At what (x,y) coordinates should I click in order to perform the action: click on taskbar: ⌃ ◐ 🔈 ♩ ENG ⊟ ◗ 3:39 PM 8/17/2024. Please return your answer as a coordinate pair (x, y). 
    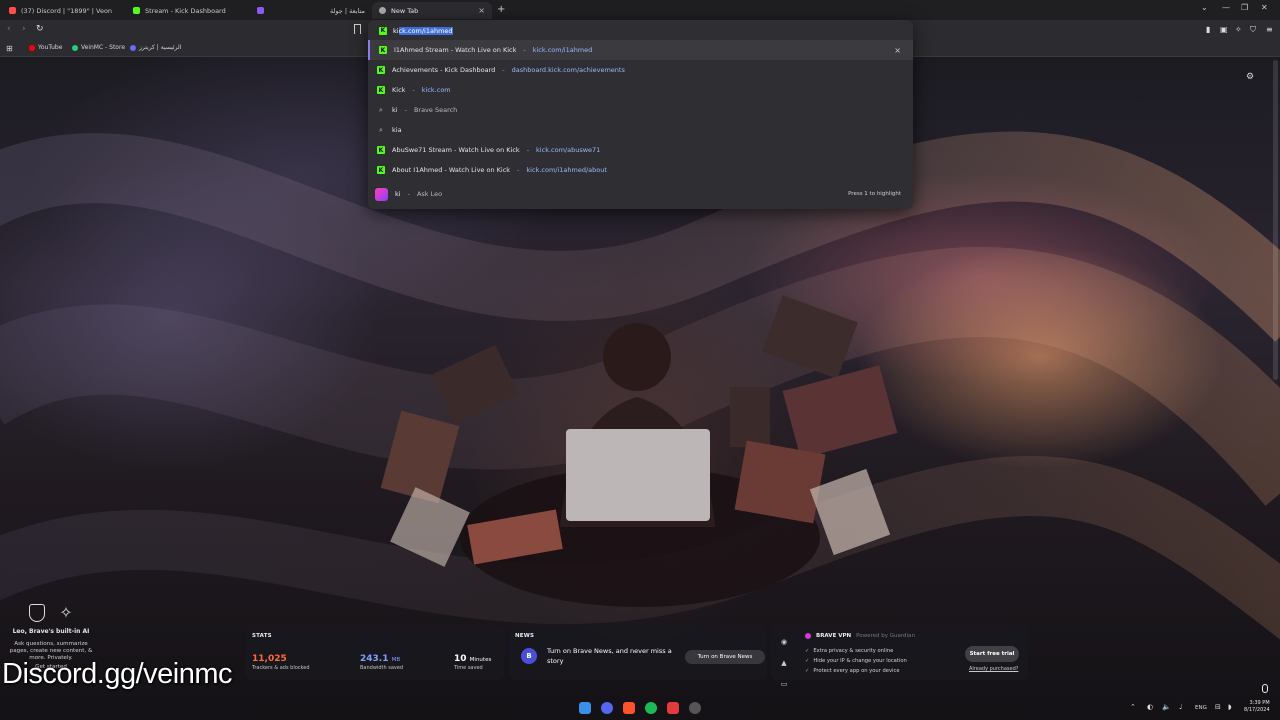
    Looking at the image, I should click on (640, 708).